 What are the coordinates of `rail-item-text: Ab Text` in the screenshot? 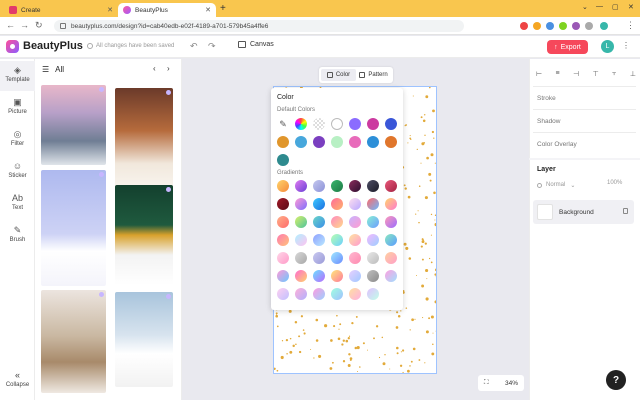 It's located at (17, 204).